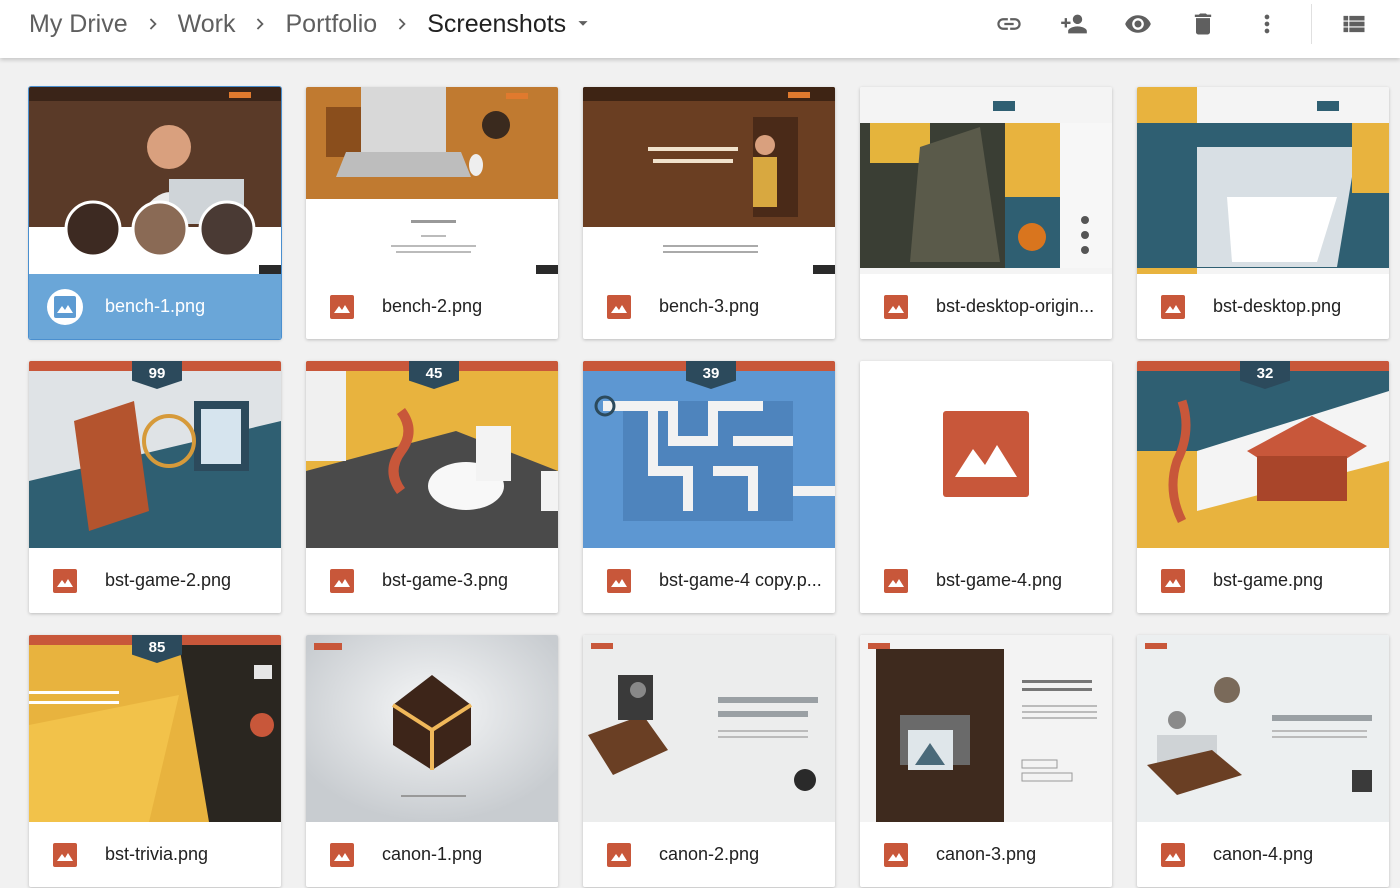  What do you see at coordinates (1267, 24) in the screenshot?
I see `more-vert-icon` at bounding box center [1267, 24].